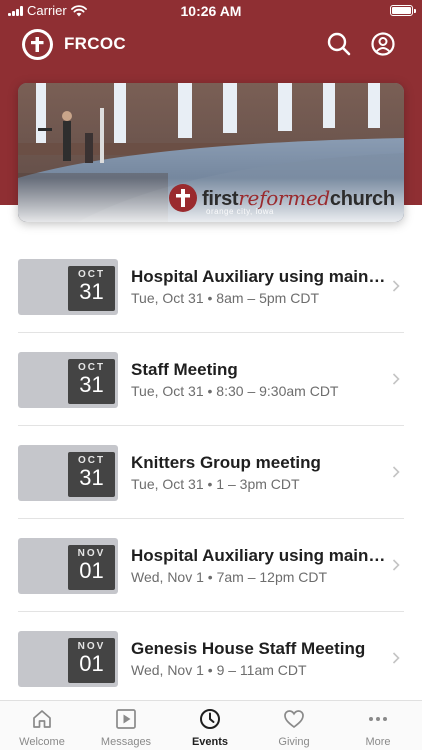 This screenshot has width=422, height=750. What do you see at coordinates (183, 198) in the screenshot?
I see `cross-logo-icon` at bounding box center [183, 198].